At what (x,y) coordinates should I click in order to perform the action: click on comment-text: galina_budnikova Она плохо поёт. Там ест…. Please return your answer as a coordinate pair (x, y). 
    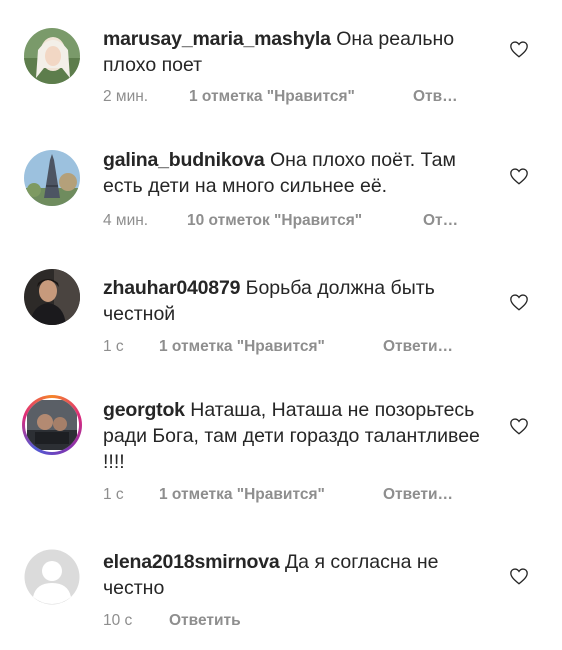
    Looking at the image, I should click on (298, 173).